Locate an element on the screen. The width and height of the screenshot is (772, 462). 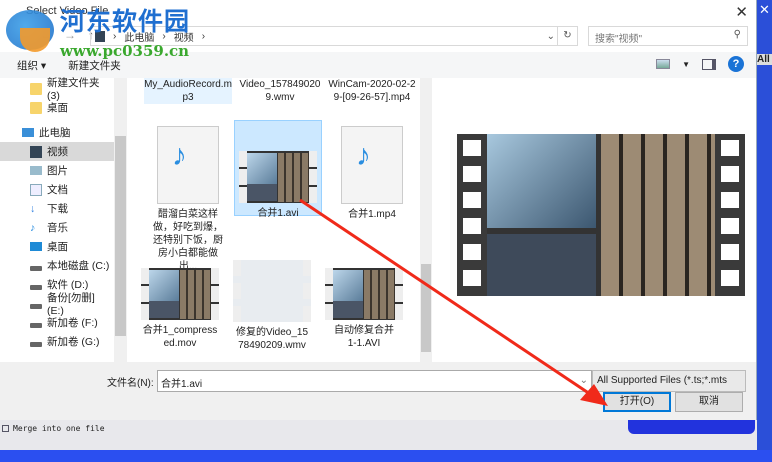
title-bar: Select Video File is located at coordinates (378, 11).